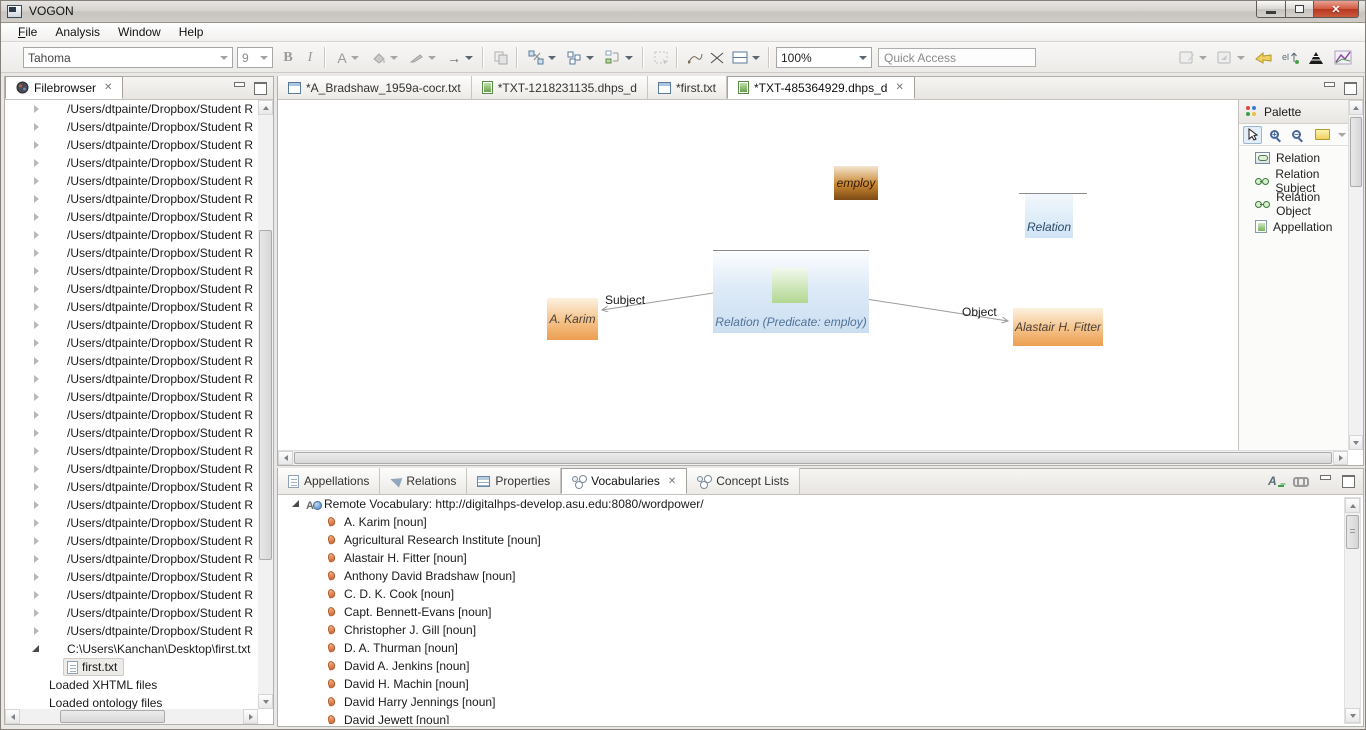 The height and width of the screenshot is (730, 1366). Describe the element at coordinates (683, 12) in the screenshot. I see `title-bar: VOGON ✕` at that location.